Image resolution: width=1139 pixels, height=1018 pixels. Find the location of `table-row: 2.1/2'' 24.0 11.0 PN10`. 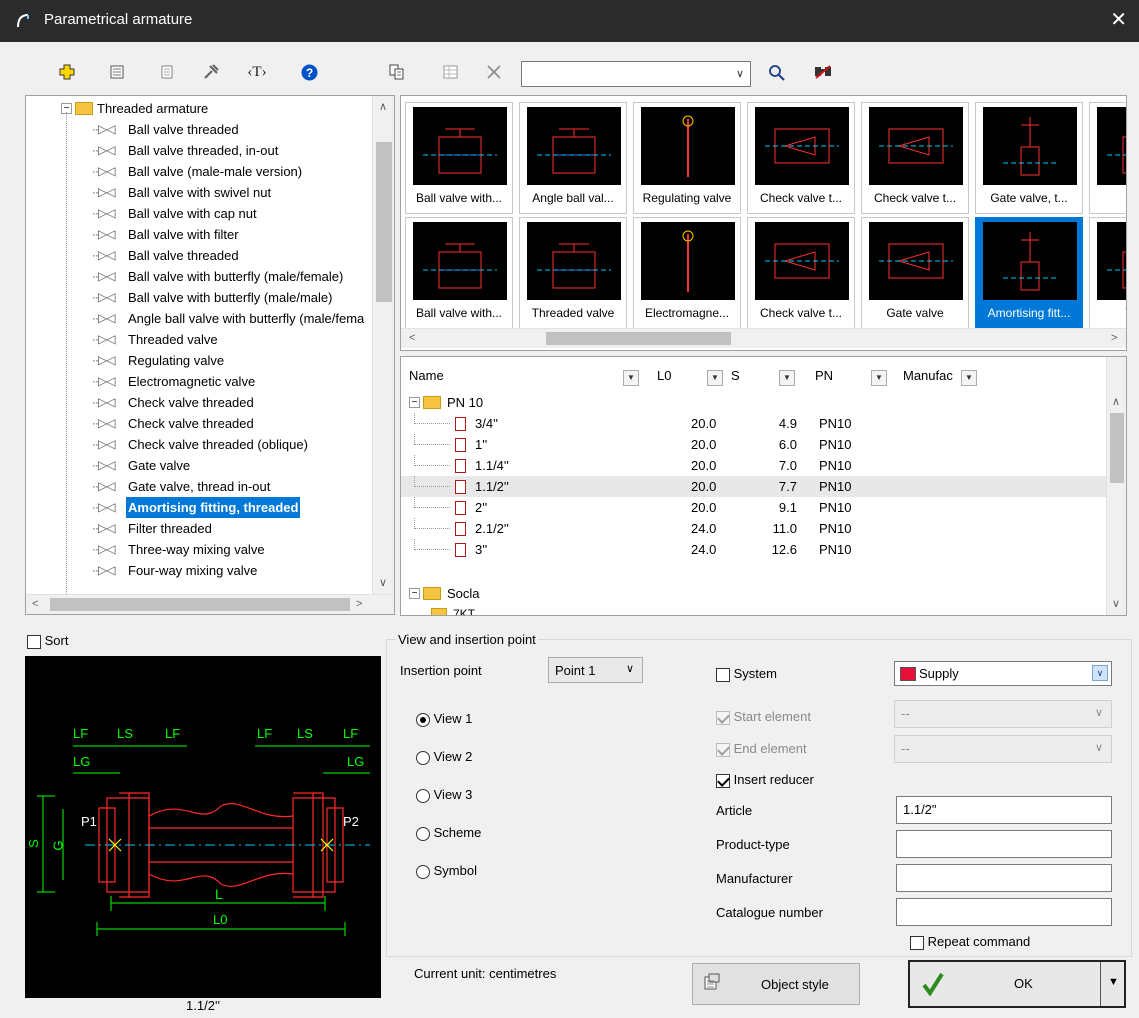

table-row: 2.1/2'' 24.0 11.0 PN10 is located at coordinates (753, 528).